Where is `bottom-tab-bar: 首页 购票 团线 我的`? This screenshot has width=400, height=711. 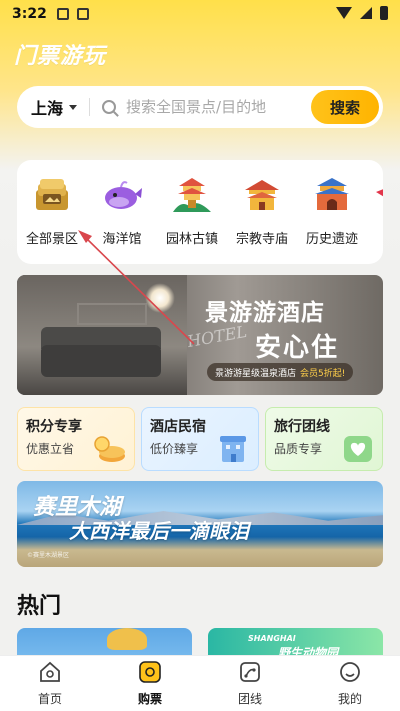 bottom-tab-bar: 首页 购票 团线 我的 is located at coordinates (200, 683).